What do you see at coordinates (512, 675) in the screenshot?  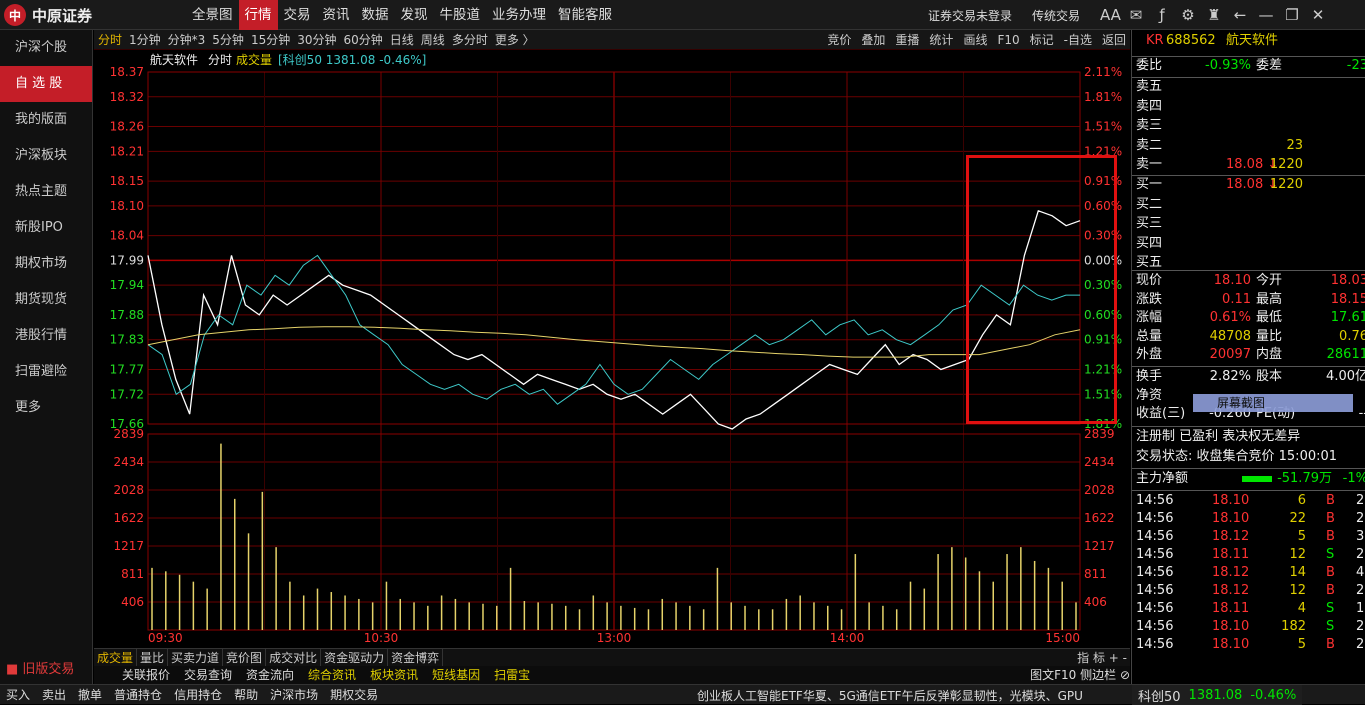 I see `link-item: 扫雷宝` at bounding box center [512, 675].